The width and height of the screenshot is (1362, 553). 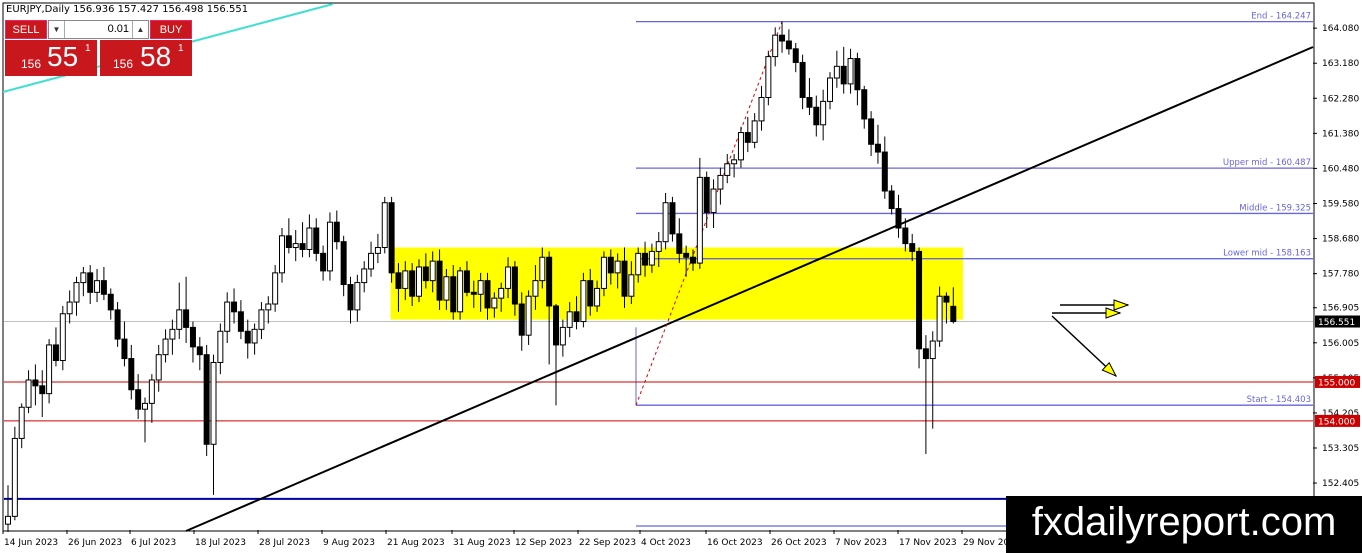 What do you see at coordinates (57, 29) in the screenshot?
I see `chevron-down-icon: ▼` at bounding box center [57, 29].